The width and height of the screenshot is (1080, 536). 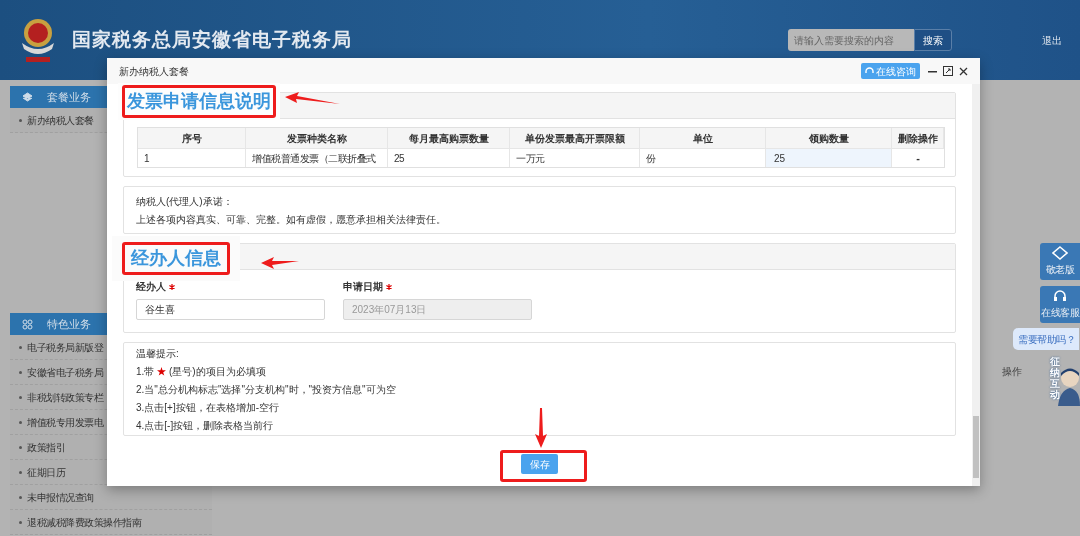 I want to click on field-label: 经办人, so click(x=151, y=287).